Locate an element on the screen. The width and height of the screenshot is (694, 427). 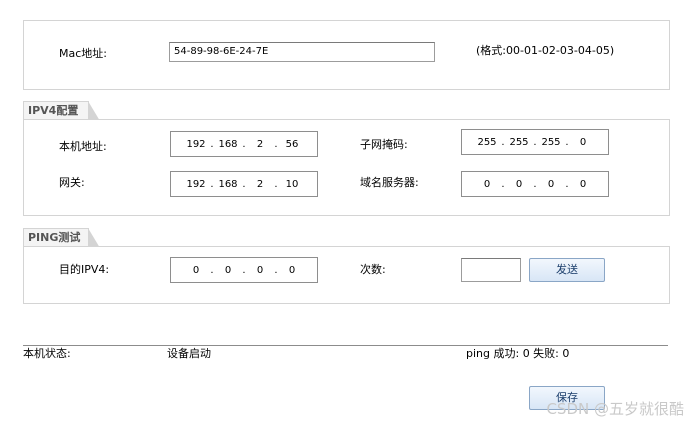
ipv4-tab: IPV4配置 is located at coordinates (61, 111).